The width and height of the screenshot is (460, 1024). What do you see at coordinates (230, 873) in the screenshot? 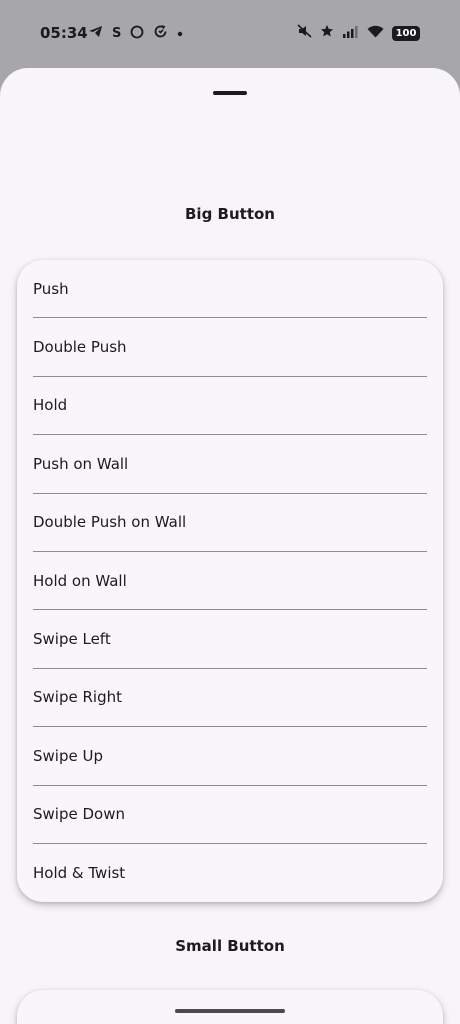
I see `list-item: Hold & Twist` at bounding box center [230, 873].